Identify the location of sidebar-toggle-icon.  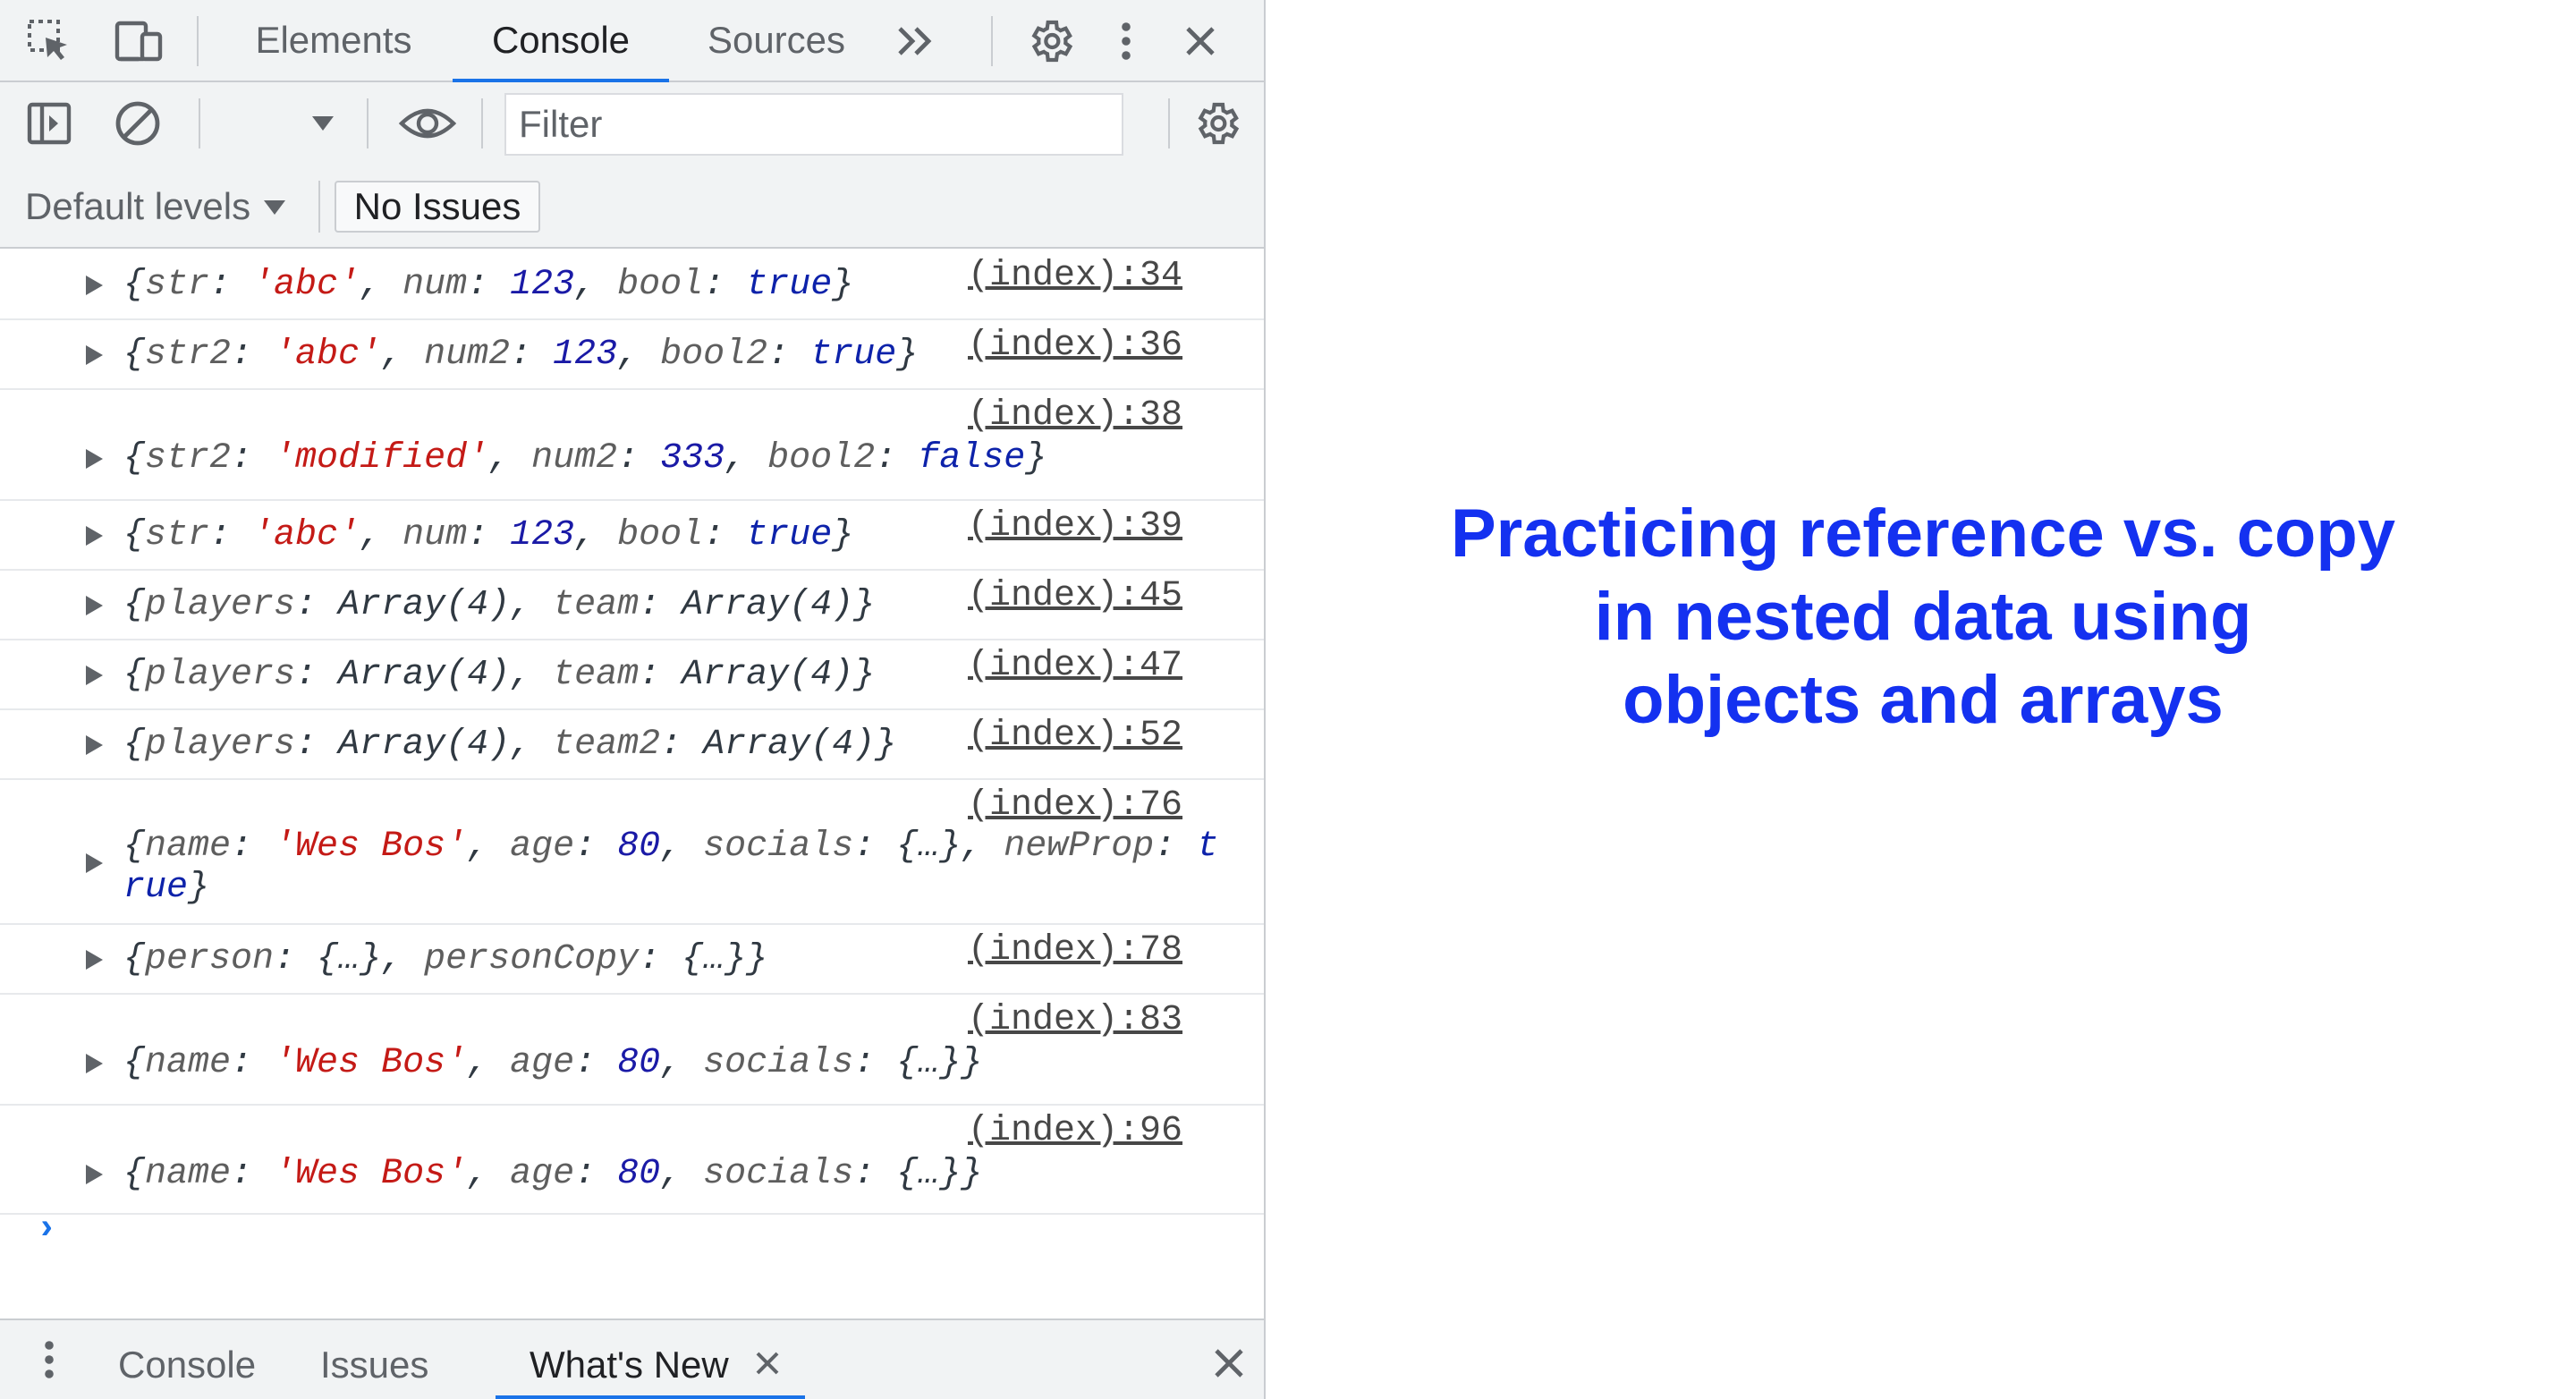
(49, 123).